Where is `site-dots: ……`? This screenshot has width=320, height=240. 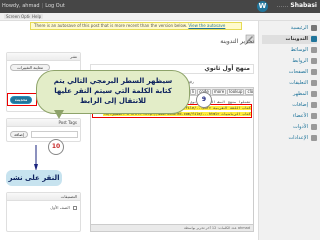
site-dots: …… is located at coordinates (282, 5).